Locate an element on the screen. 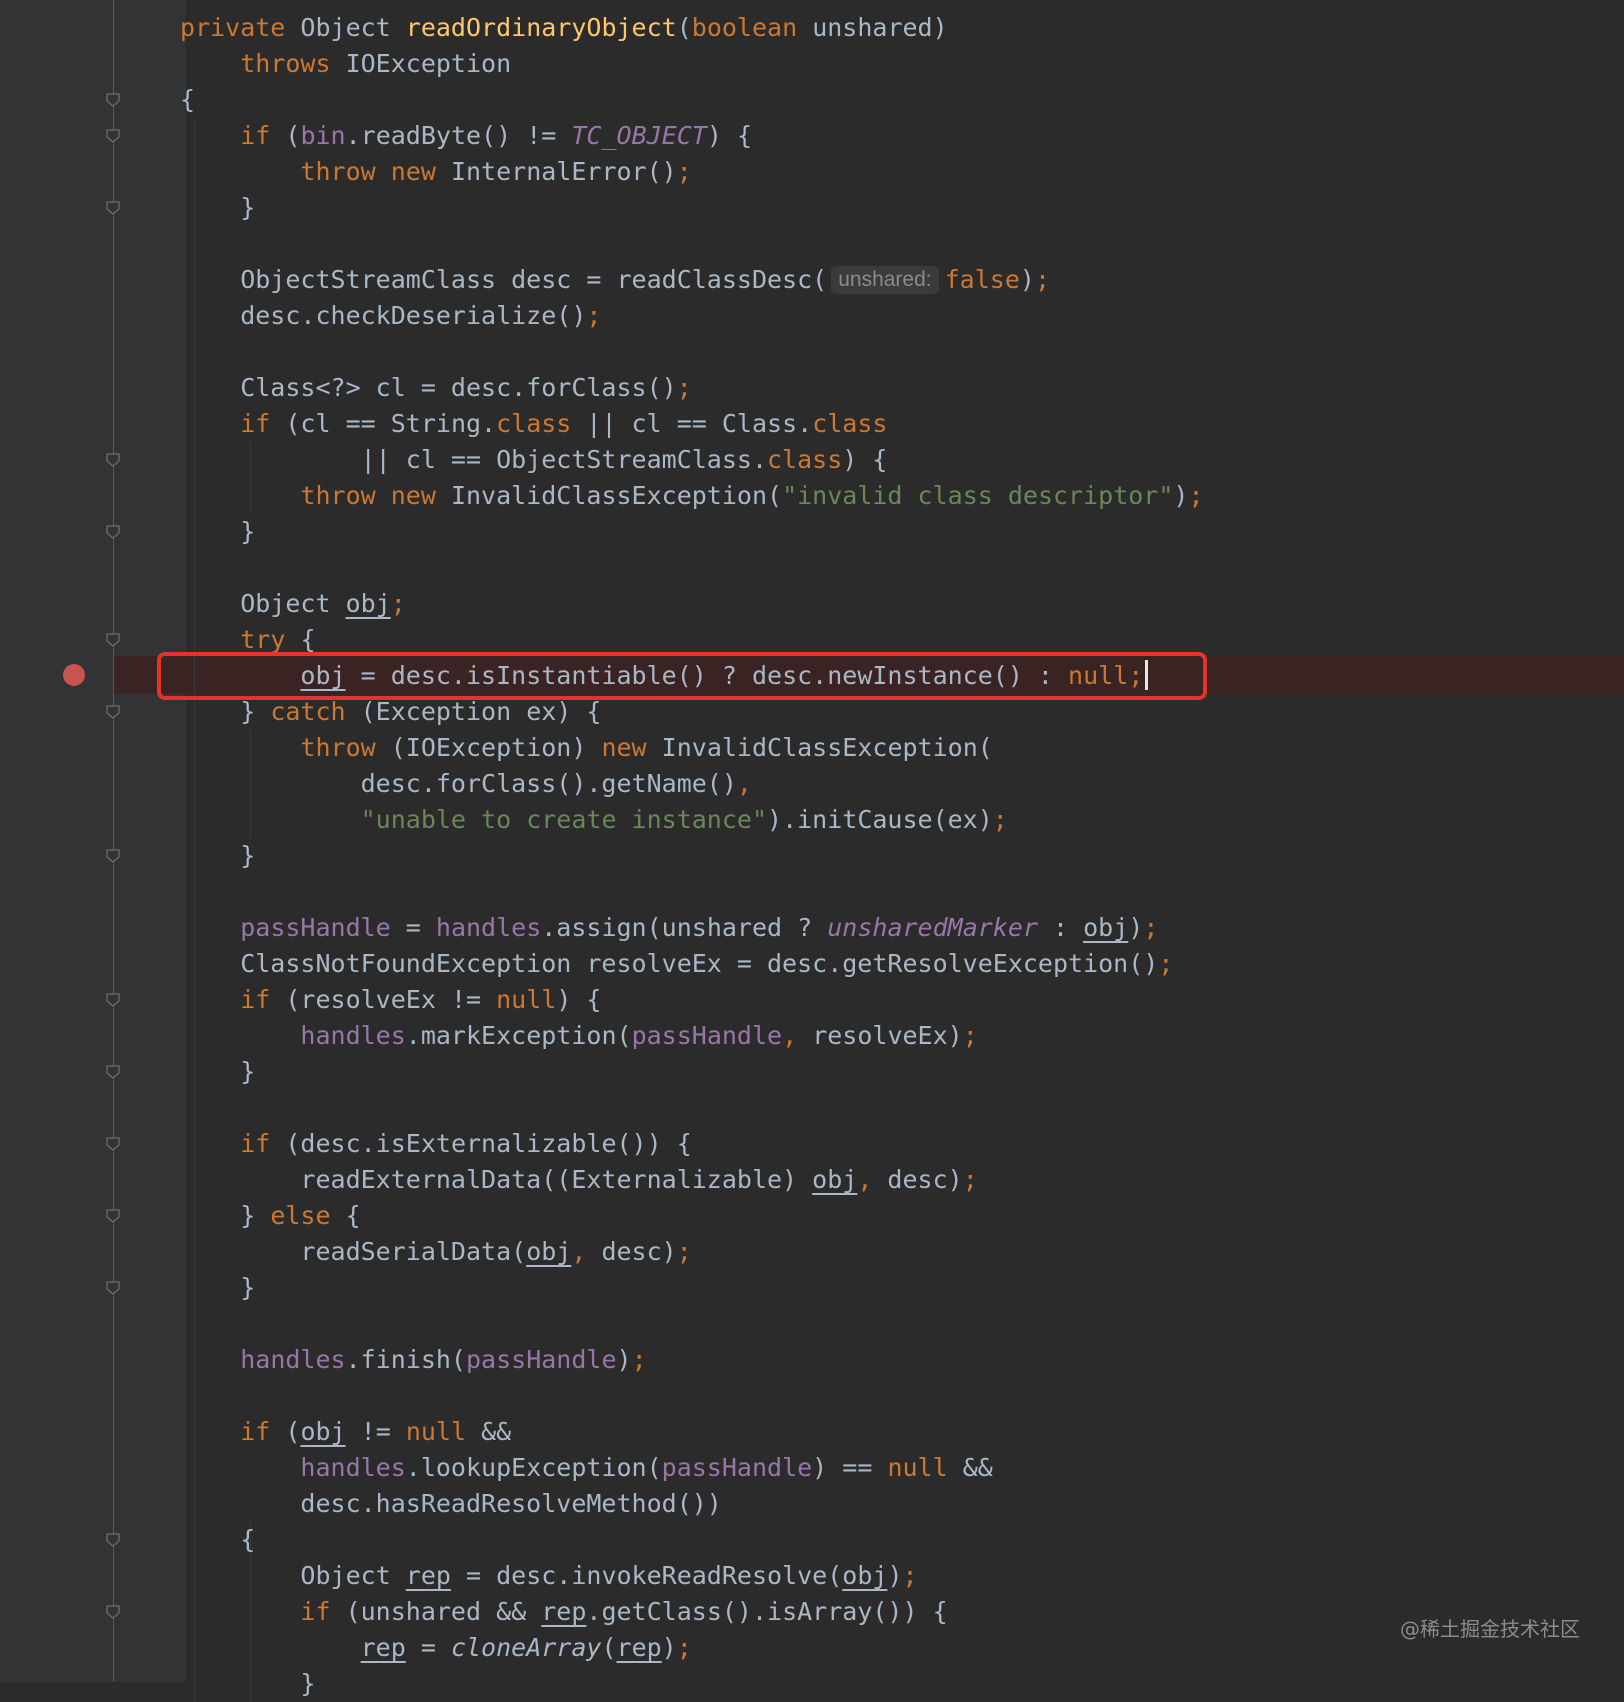 The image size is (1624, 1702). code-token: null is located at coordinates (925, 1467).